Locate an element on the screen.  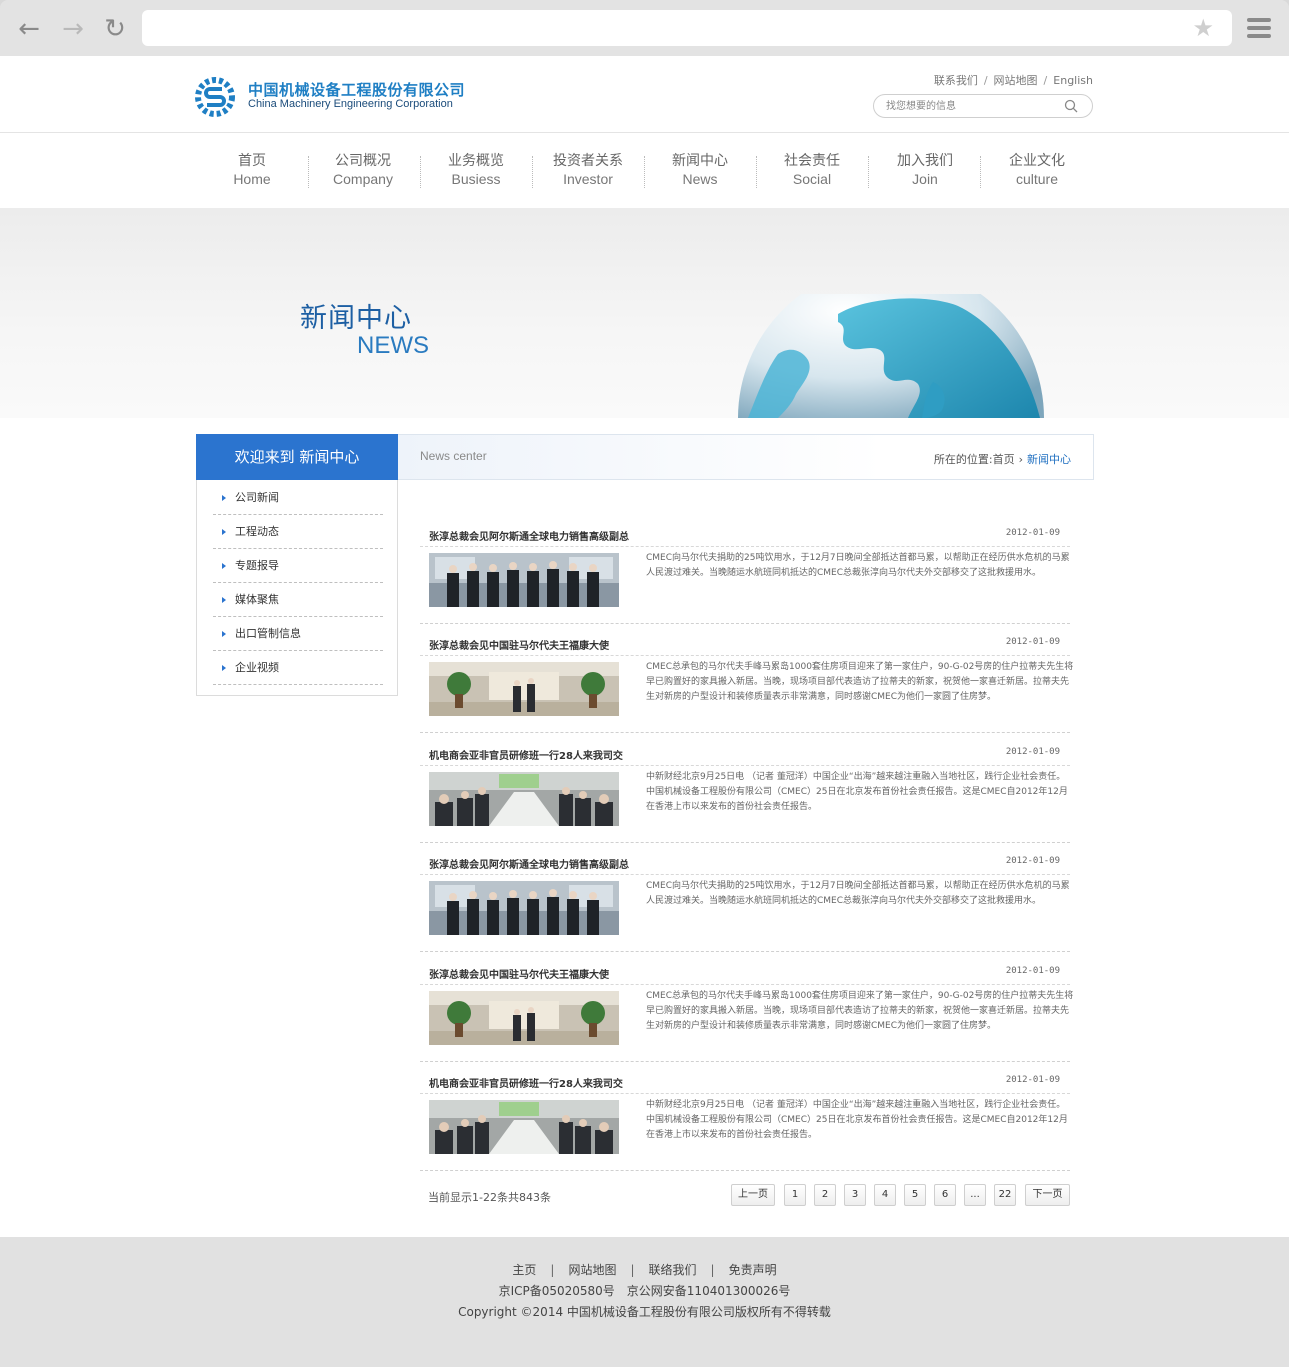
pagination-info: 当前显示1-22条共843条 is located at coordinates (489, 1197).